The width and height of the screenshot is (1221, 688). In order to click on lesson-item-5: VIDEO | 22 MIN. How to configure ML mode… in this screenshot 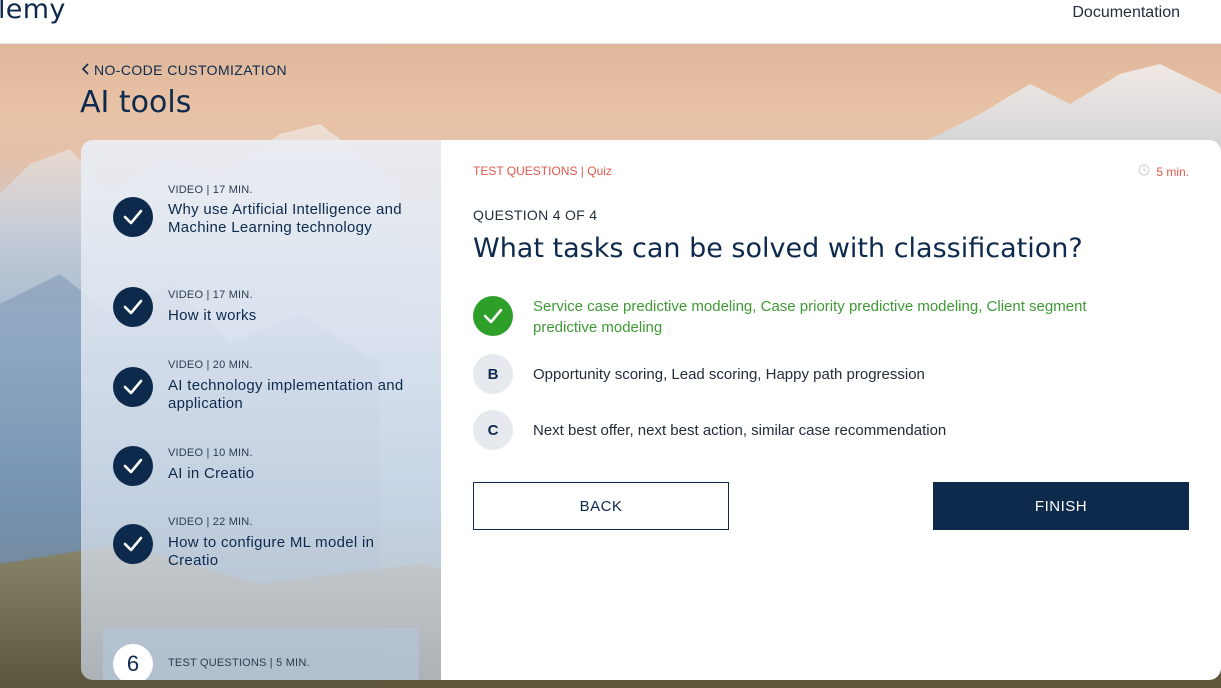, I will do `click(261, 539)`.